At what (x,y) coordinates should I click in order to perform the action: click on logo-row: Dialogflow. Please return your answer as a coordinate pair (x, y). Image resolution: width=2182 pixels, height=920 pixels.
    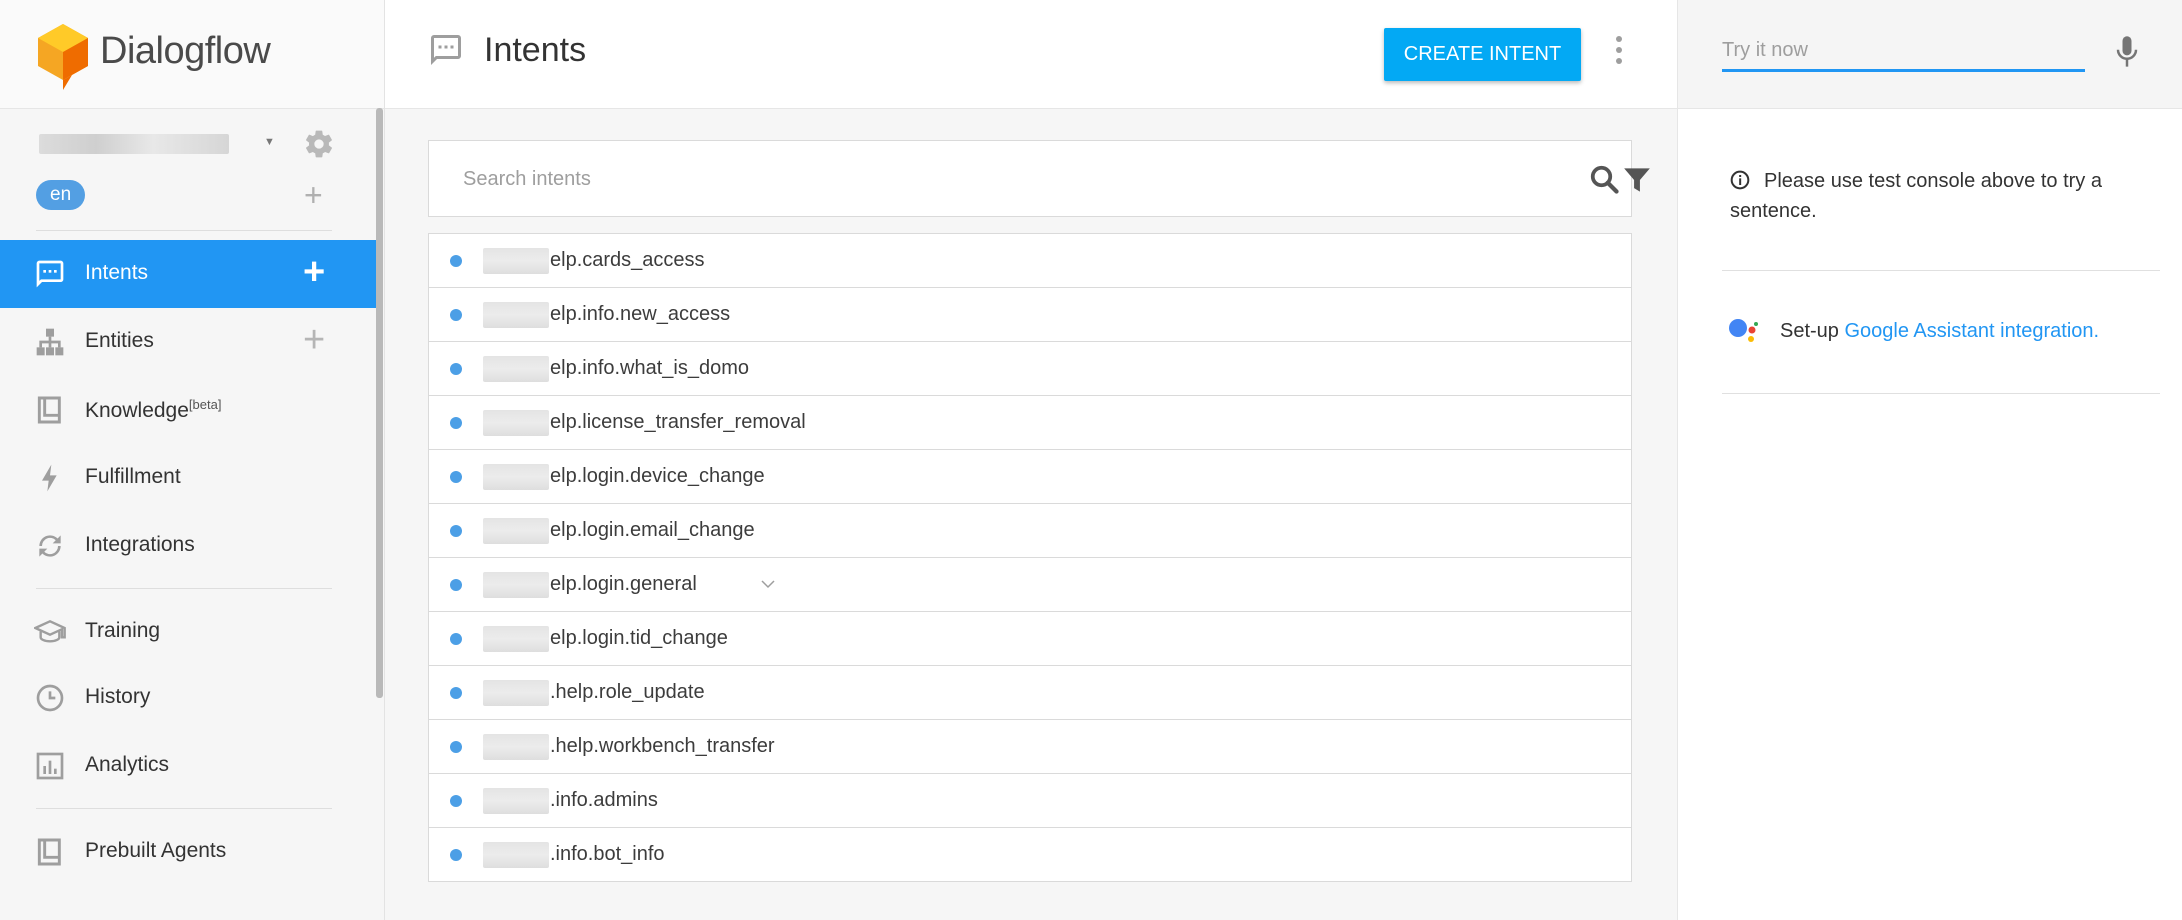
    Looking at the image, I should click on (192, 54).